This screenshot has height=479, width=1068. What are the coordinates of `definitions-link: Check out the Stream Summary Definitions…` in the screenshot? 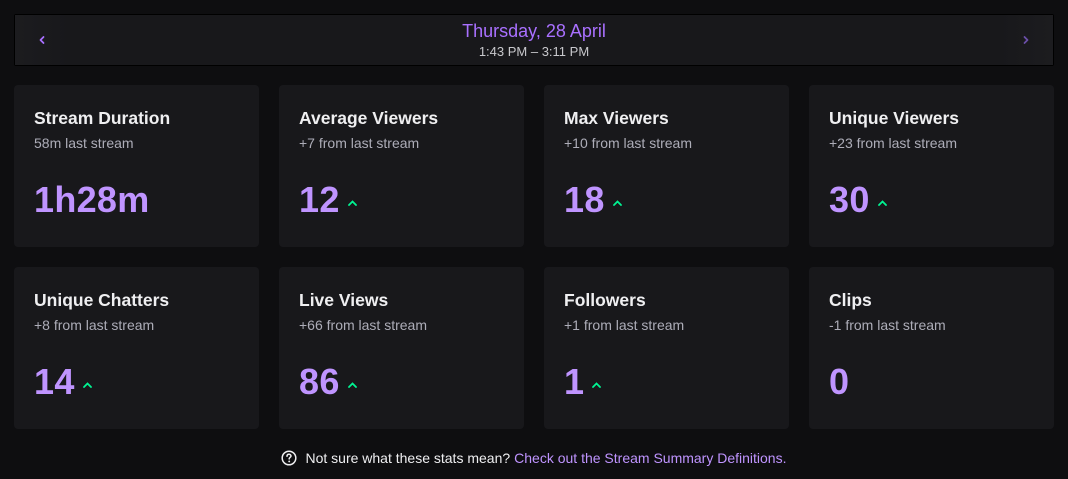 It's located at (650, 458).